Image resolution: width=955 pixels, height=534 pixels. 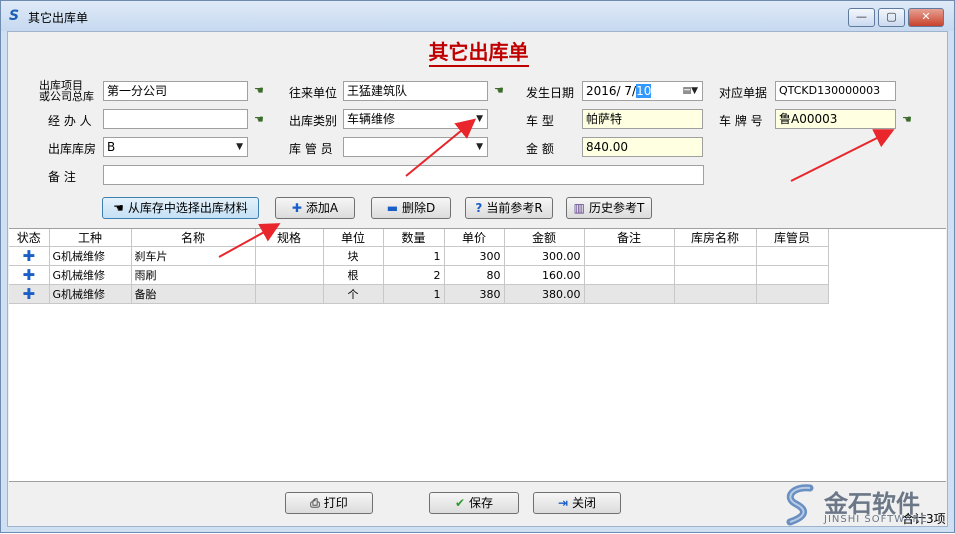 What do you see at coordinates (262, 120) in the screenshot?
I see `pick-handler-icon: ☚` at bounding box center [262, 120].